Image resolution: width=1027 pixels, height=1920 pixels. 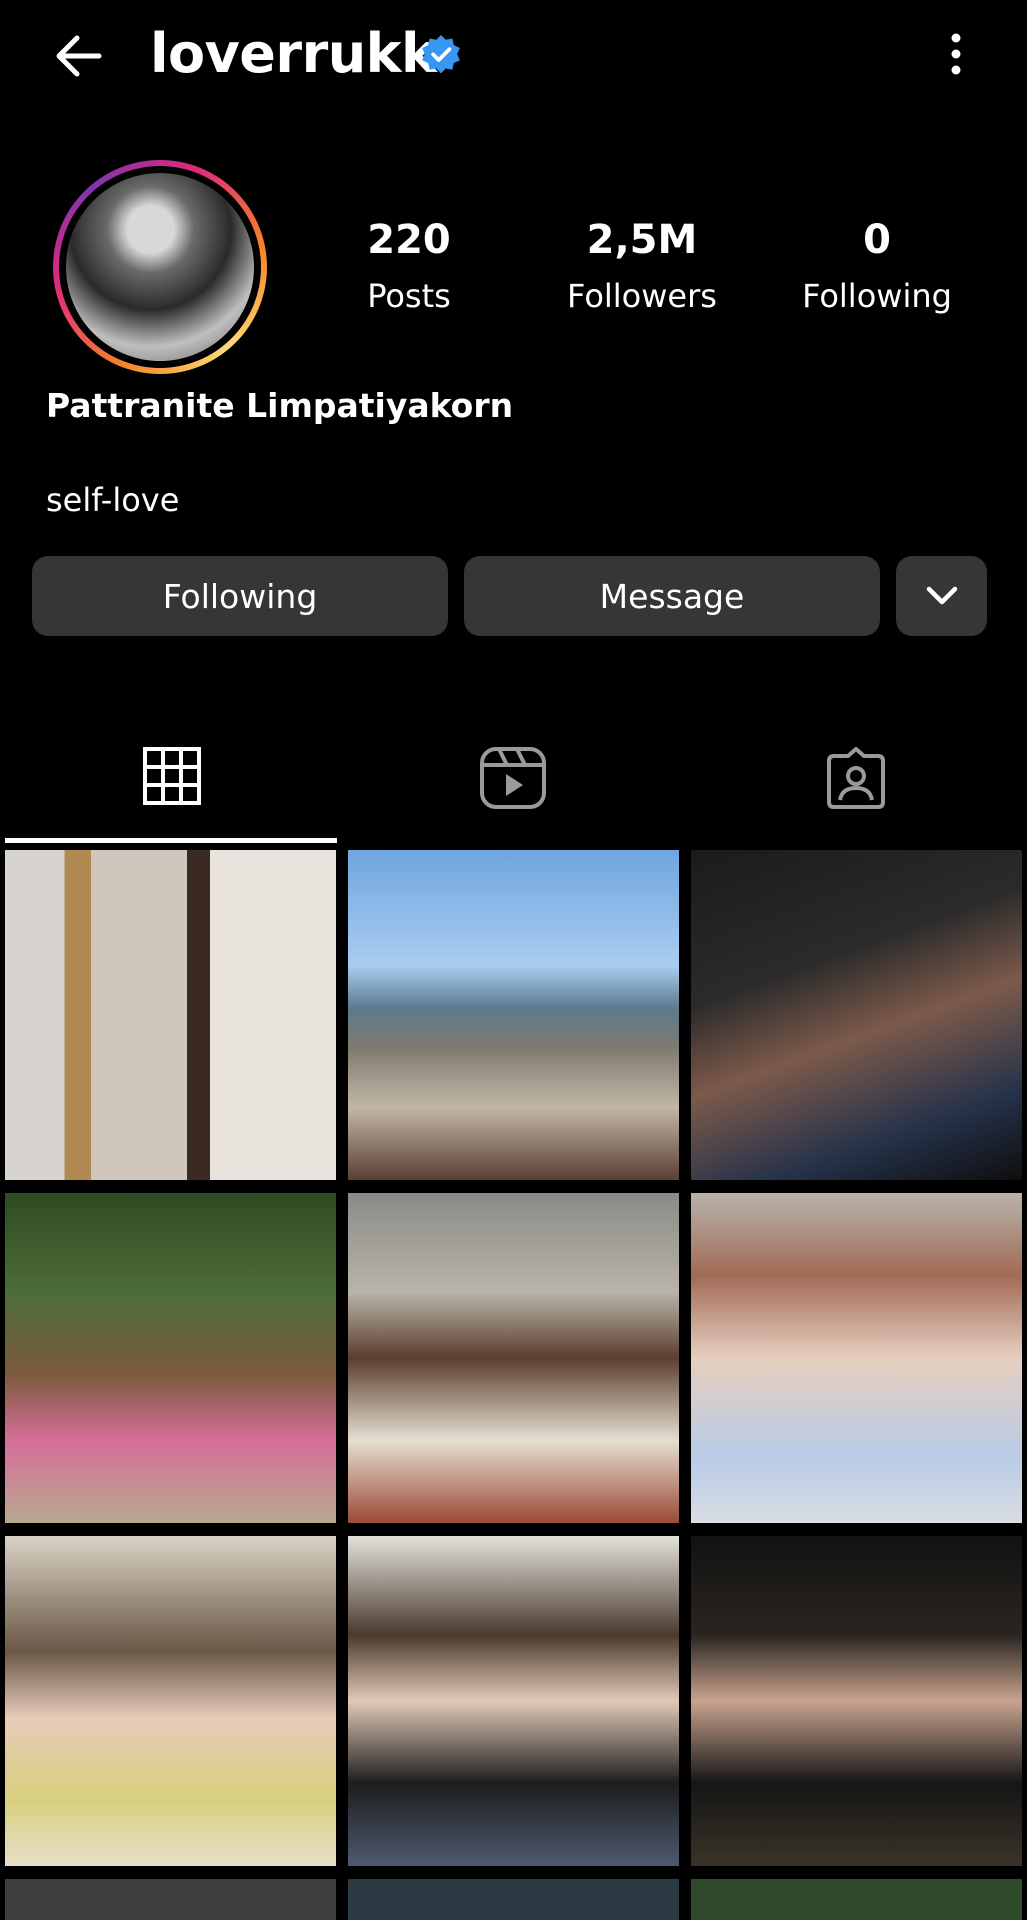 What do you see at coordinates (293, 53) in the screenshot?
I see `profile-username: loverrukk` at bounding box center [293, 53].